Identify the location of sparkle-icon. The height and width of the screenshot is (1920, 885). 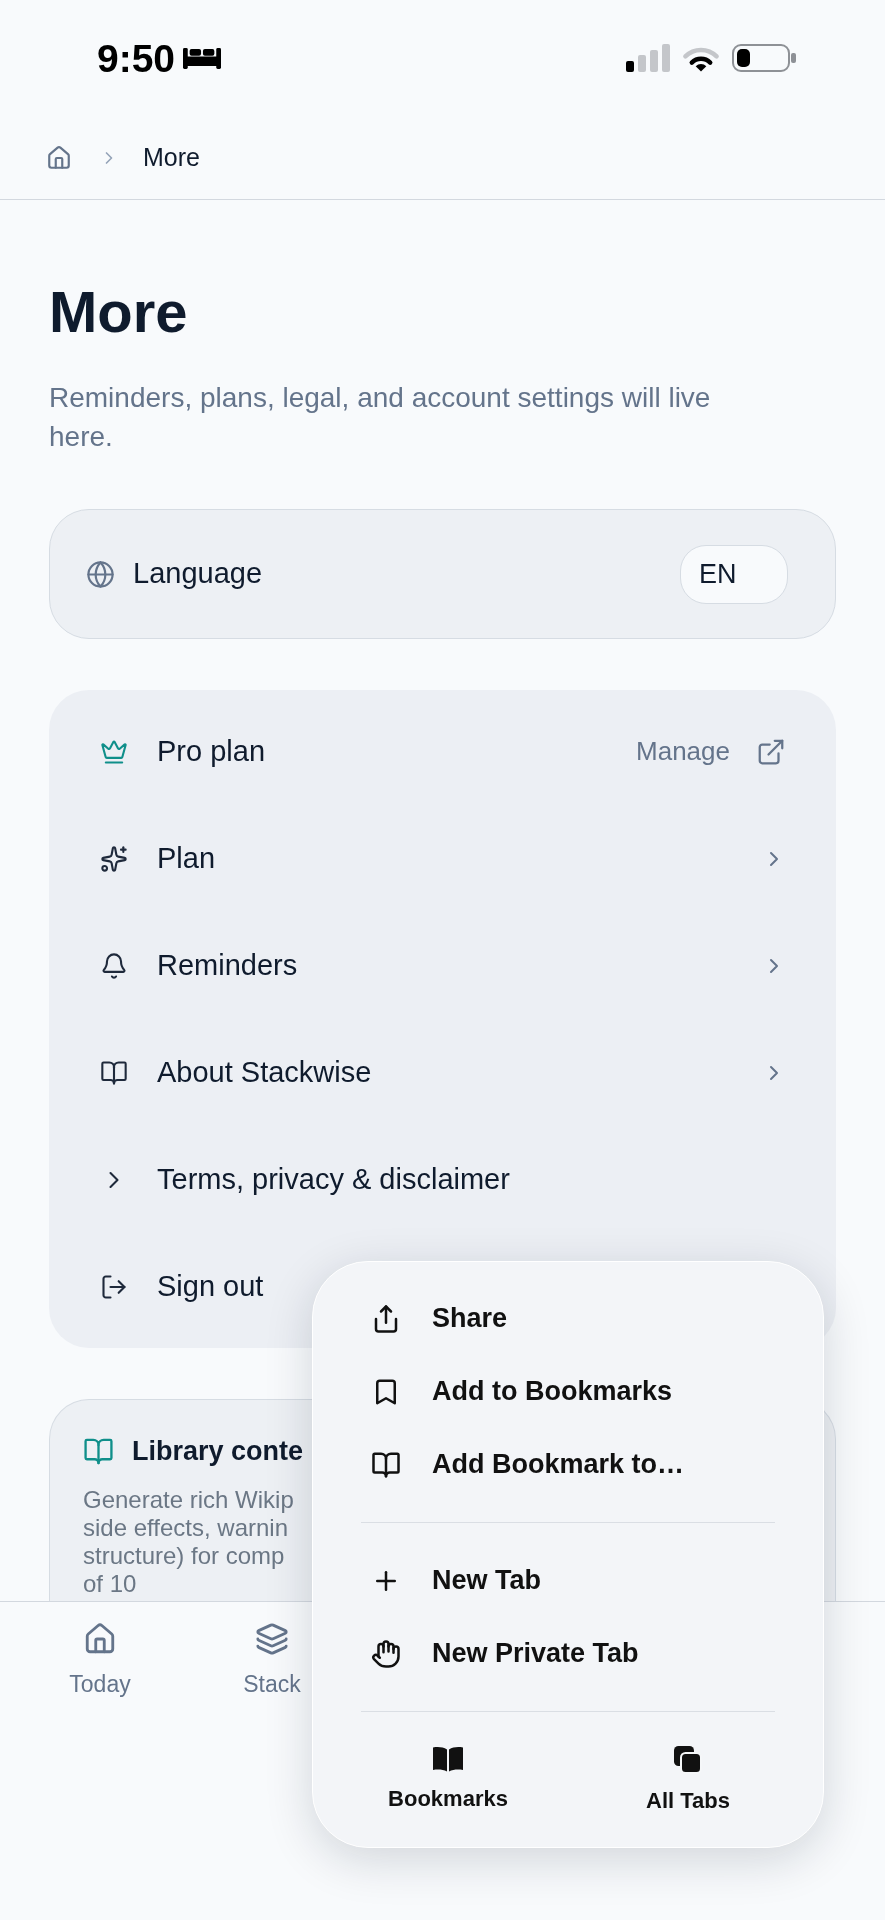
(114, 858).